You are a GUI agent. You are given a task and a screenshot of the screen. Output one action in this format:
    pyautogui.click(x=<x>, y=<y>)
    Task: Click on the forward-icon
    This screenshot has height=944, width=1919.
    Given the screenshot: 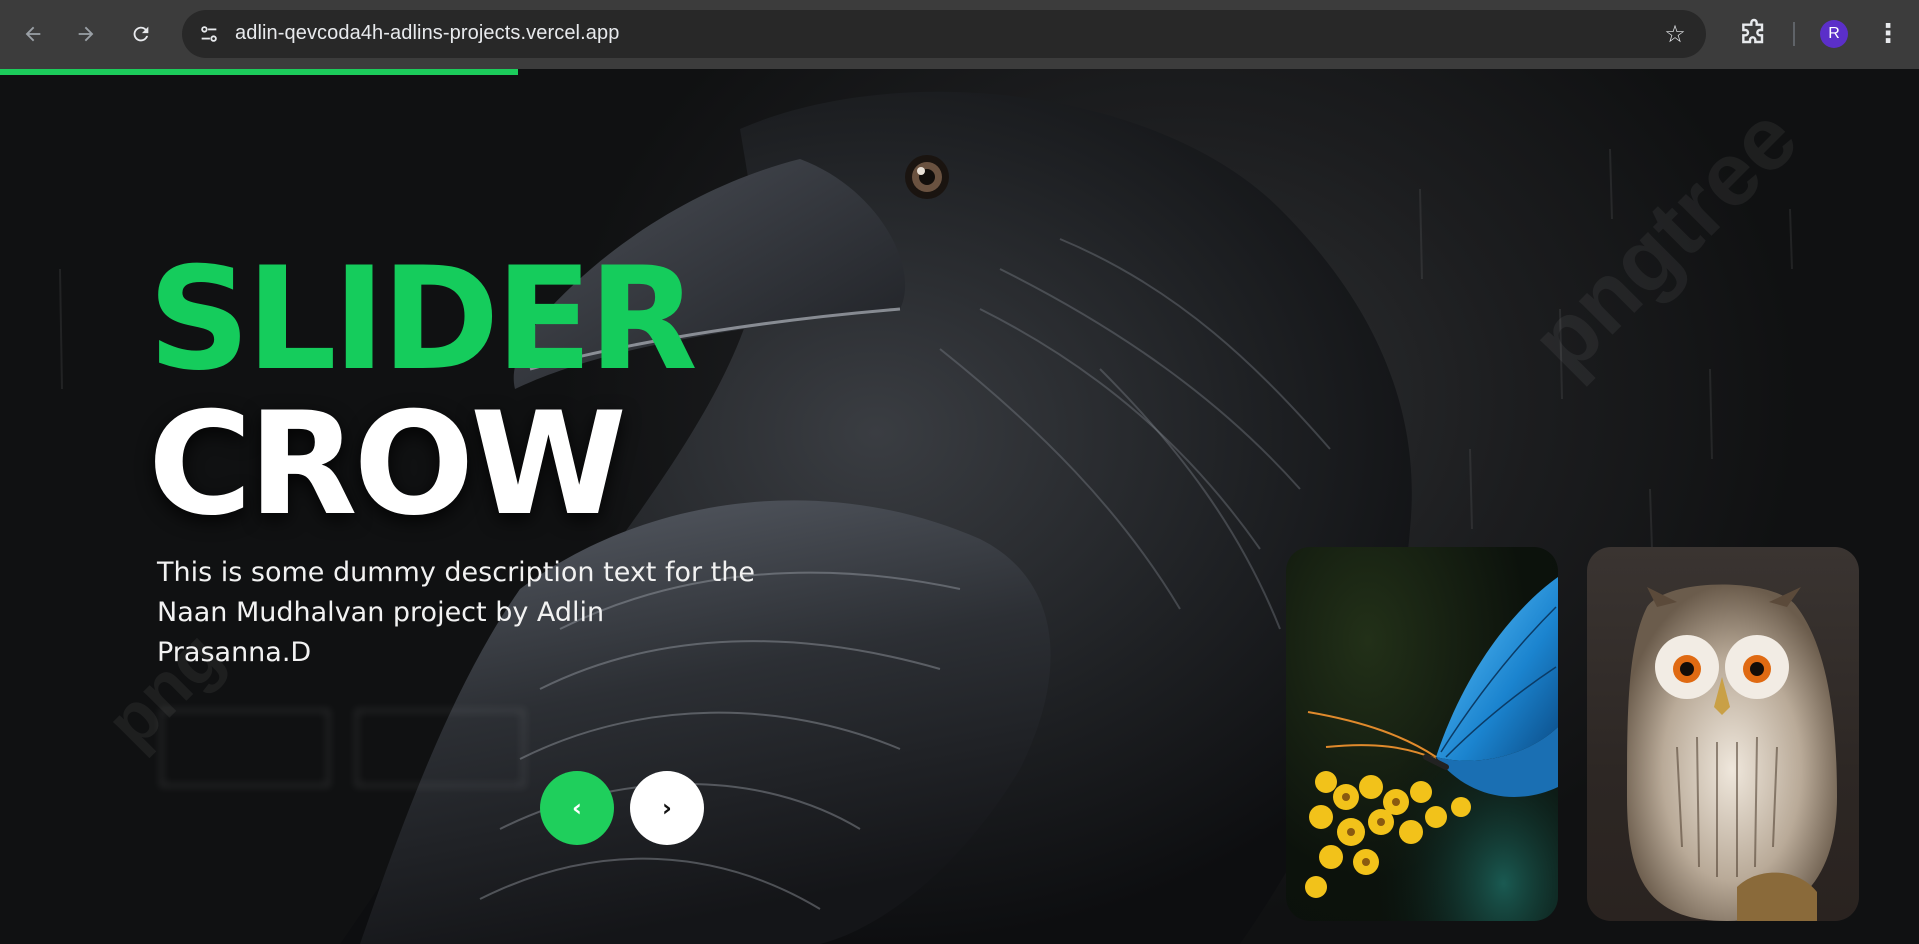 What is the action you would take?
    pyautogui.click(x=86, y=34)
    